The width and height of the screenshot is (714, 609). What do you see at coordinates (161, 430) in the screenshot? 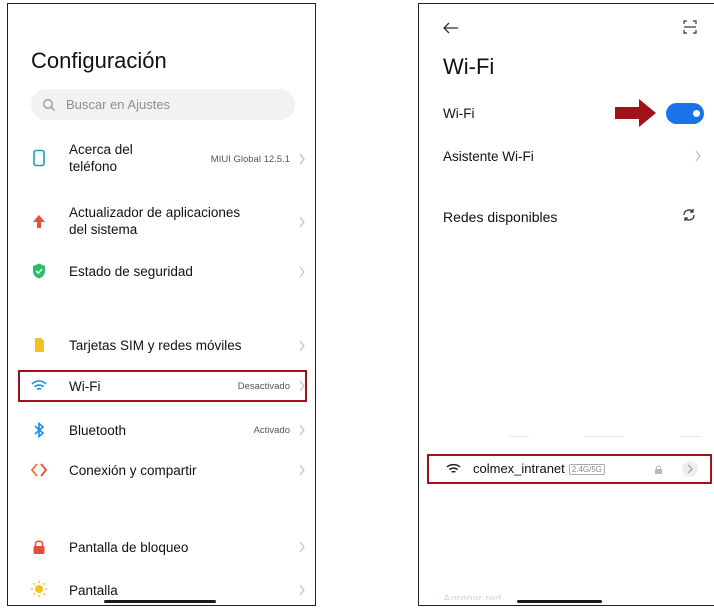
I see `settings-item-bluetooth: Bluetooth Activado` at bounding box center [161, 430].